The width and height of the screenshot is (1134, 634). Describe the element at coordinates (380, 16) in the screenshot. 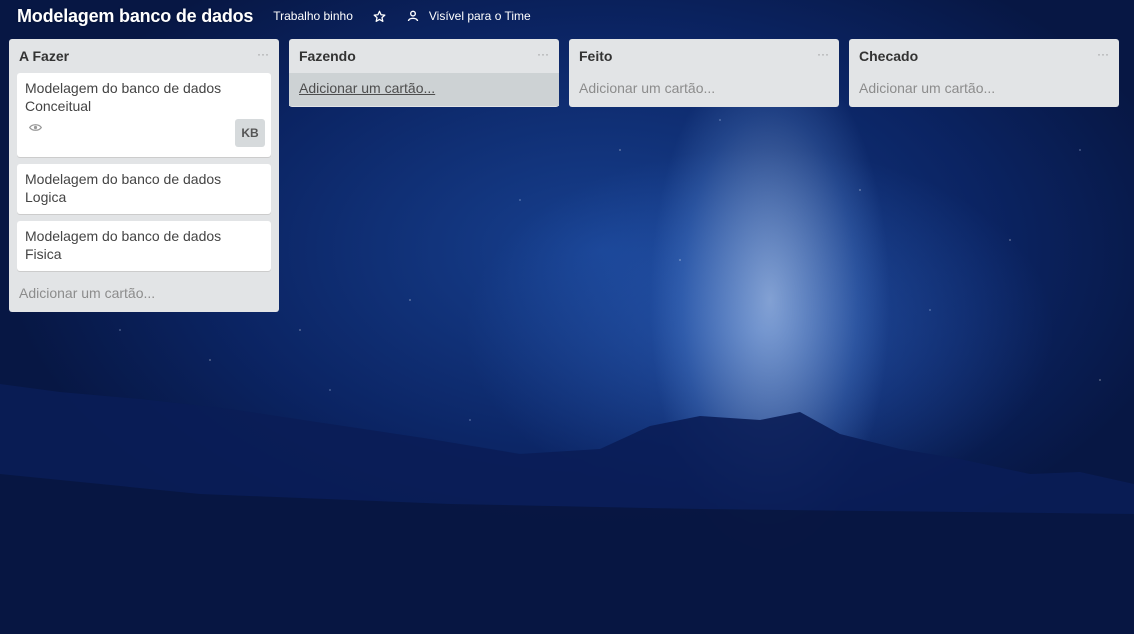

I see `star-icon` at that location.